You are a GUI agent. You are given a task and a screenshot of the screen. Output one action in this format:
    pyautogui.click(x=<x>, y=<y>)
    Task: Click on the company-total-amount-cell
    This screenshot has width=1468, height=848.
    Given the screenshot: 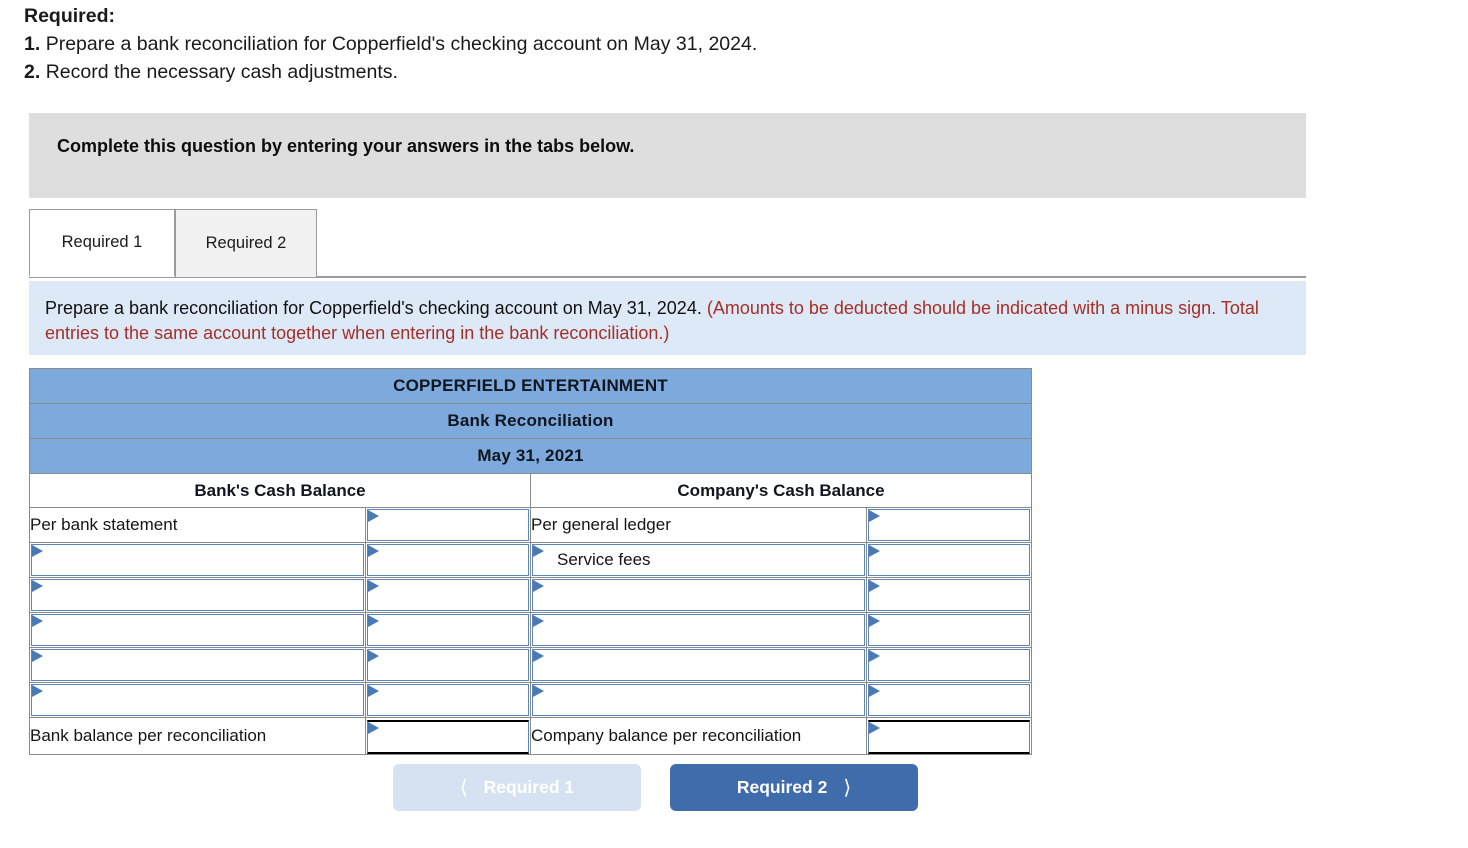 What is the action you would take?
    pyautogui.click(x=949, y=736)
    